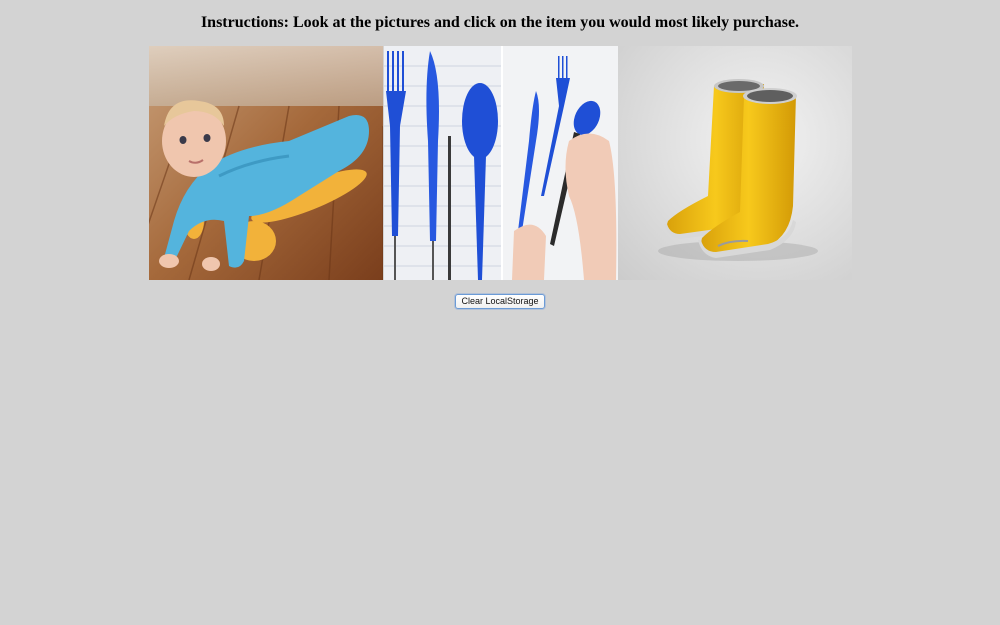 The image size is (1000, 625). I want to click on baby-mop-onesie-image, so click(266, 163).